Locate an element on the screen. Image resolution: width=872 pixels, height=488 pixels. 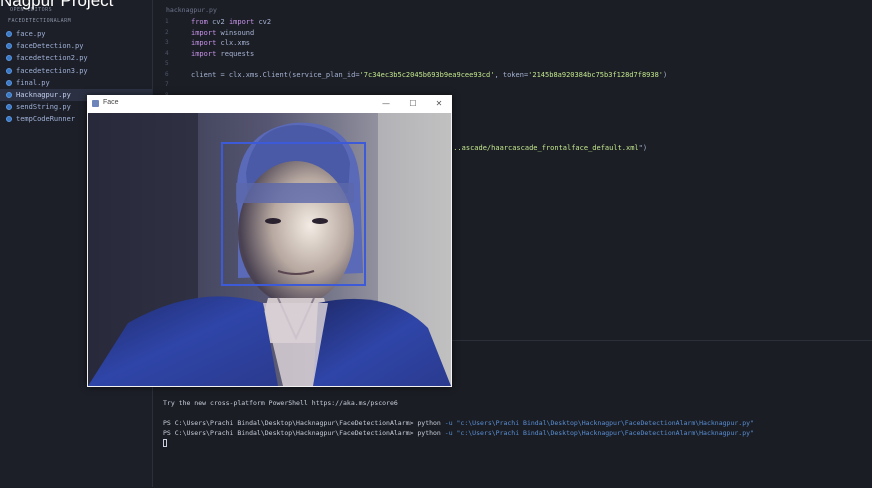
file-item: final.py is located at coordinates (76, 83).